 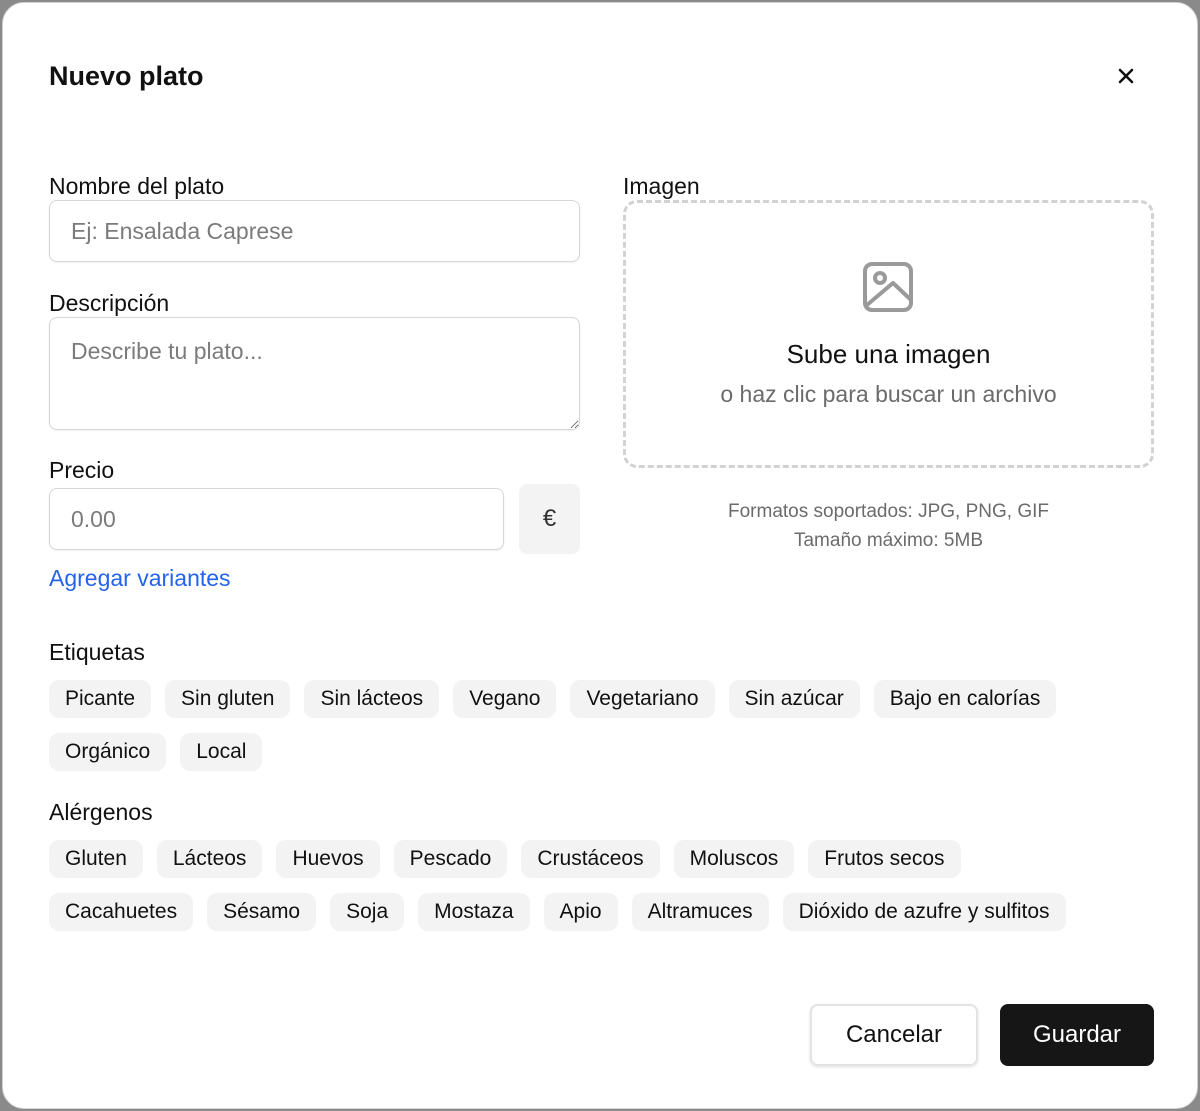 What do you see at coordinates (734, 859) in the screenshot?
I see `allergen-chip: Moluscos` at bounding box center [734, 859].